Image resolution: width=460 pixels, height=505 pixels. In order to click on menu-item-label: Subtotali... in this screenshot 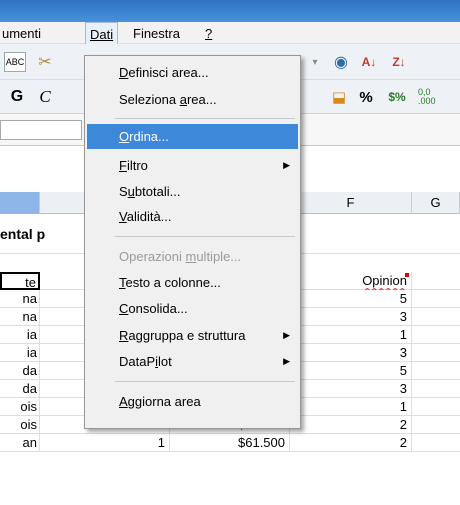, I will do `click(150, 191)`.